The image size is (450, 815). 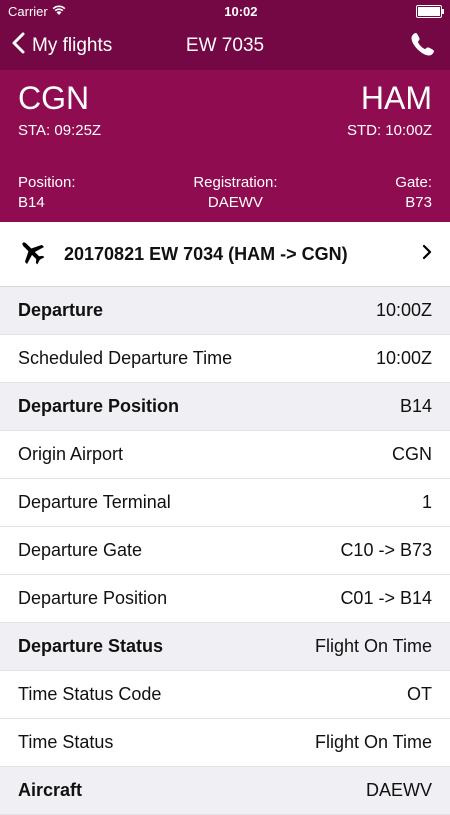 I want to click on detail-row: Scheduled Departure Time 10:00Z, so click(x=225, y=359).